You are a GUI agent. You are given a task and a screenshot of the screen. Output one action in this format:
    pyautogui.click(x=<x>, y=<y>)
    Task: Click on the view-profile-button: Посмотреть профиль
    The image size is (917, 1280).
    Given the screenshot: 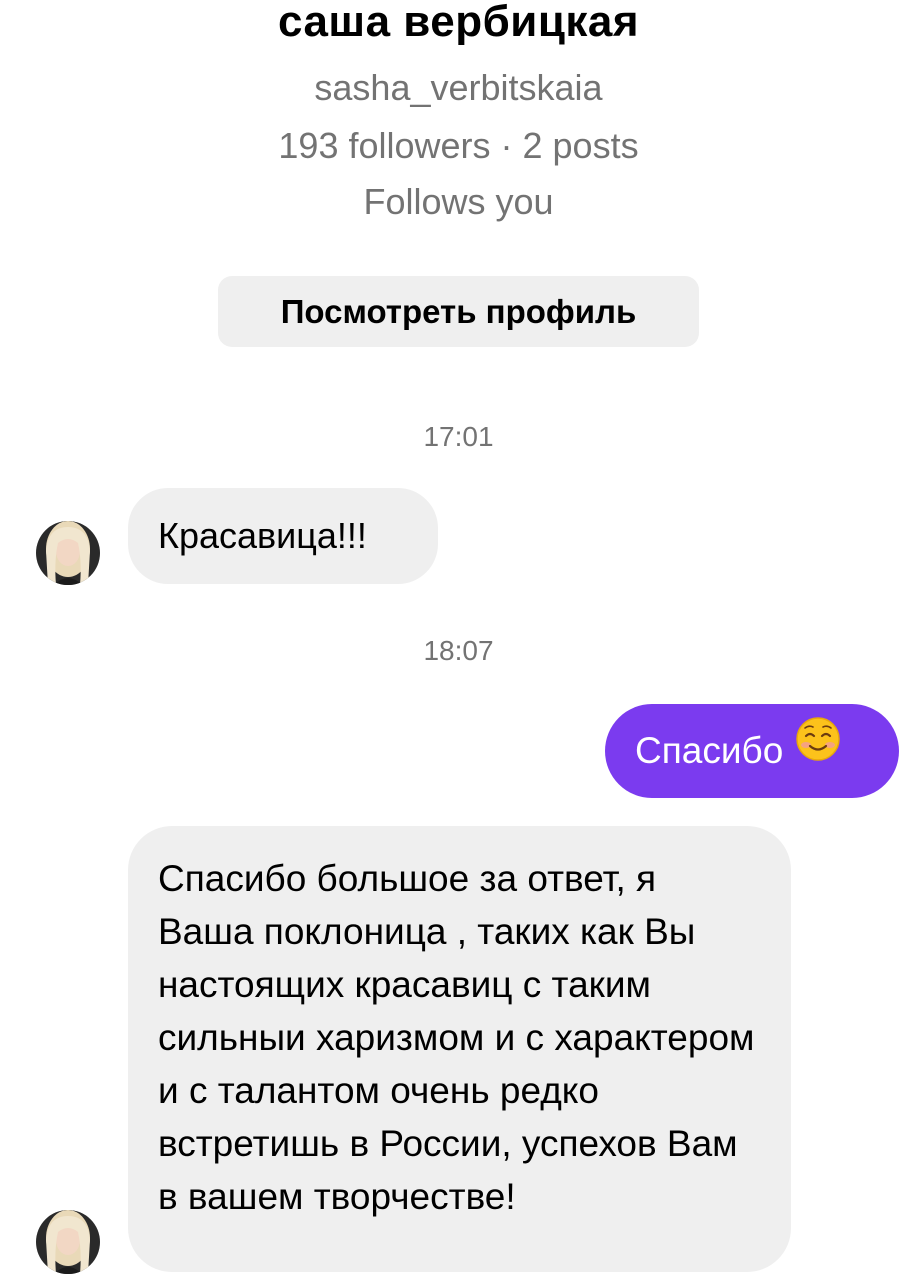 What is the action you would take?
    pyautogui.click(x=458, y=311)
    